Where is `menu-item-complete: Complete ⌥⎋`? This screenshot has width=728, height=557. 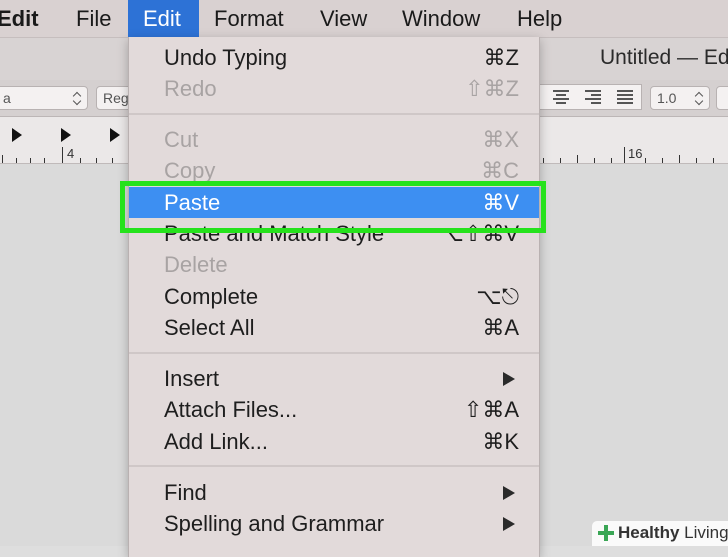
menu-item-complete: Complete ⌥⎋ is located at coordinates (334, 296).